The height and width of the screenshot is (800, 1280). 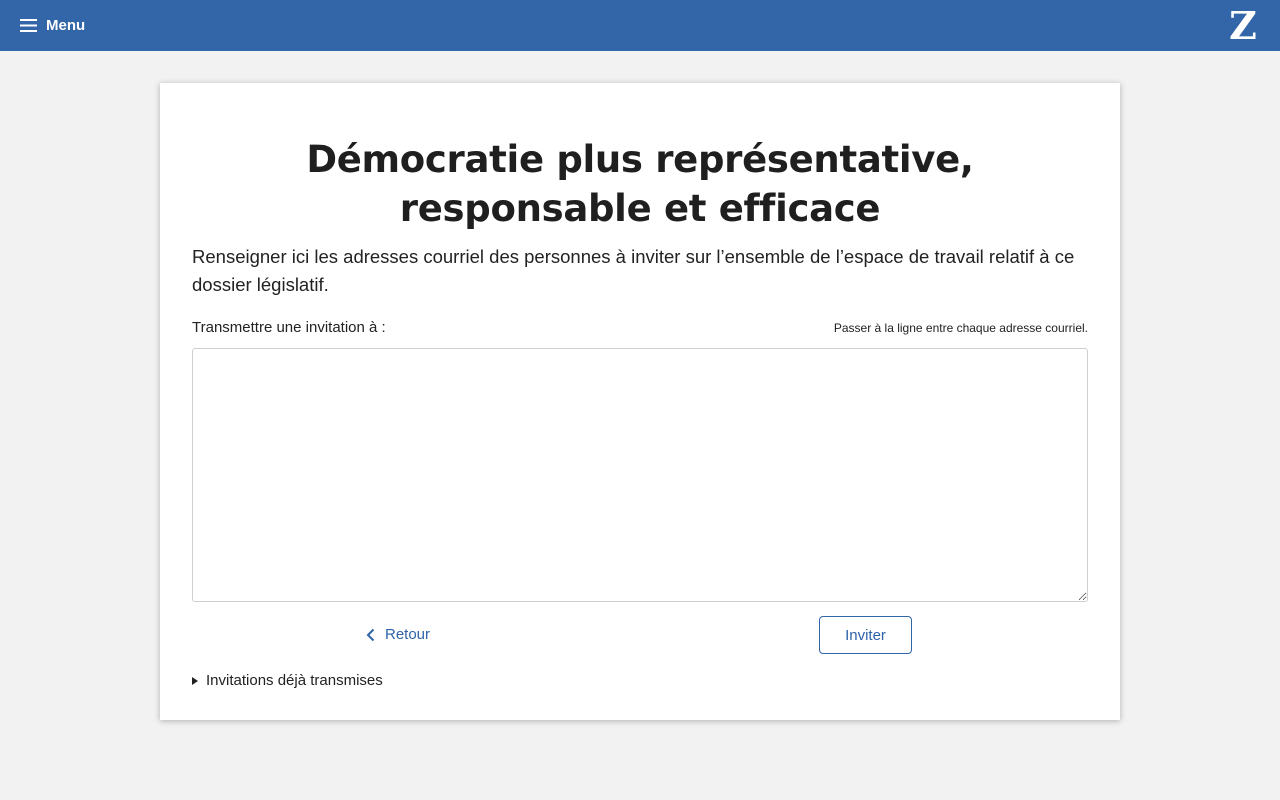 What do you see at coordinates (370, 634) in the screenshot?
I see `chevron-left-icon` at bounding box center [370, 634].